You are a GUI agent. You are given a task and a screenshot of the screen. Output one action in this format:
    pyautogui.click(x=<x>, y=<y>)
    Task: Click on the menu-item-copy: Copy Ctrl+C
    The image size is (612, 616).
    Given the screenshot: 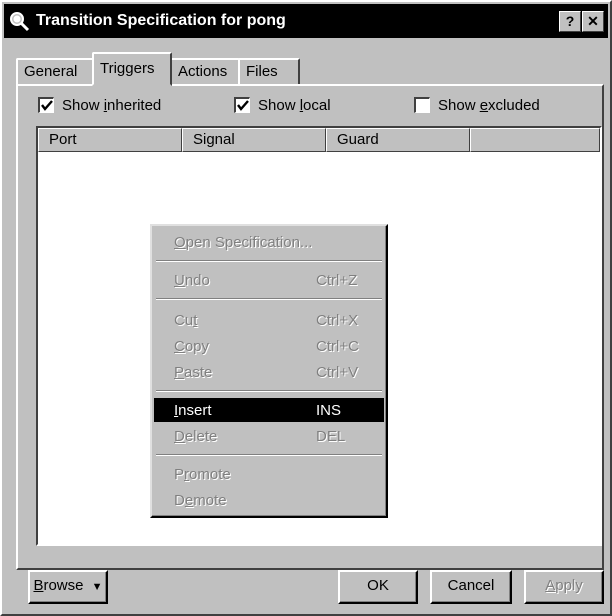 What is the action you would take?
    pyautogui.click(x=269, y=346)
    